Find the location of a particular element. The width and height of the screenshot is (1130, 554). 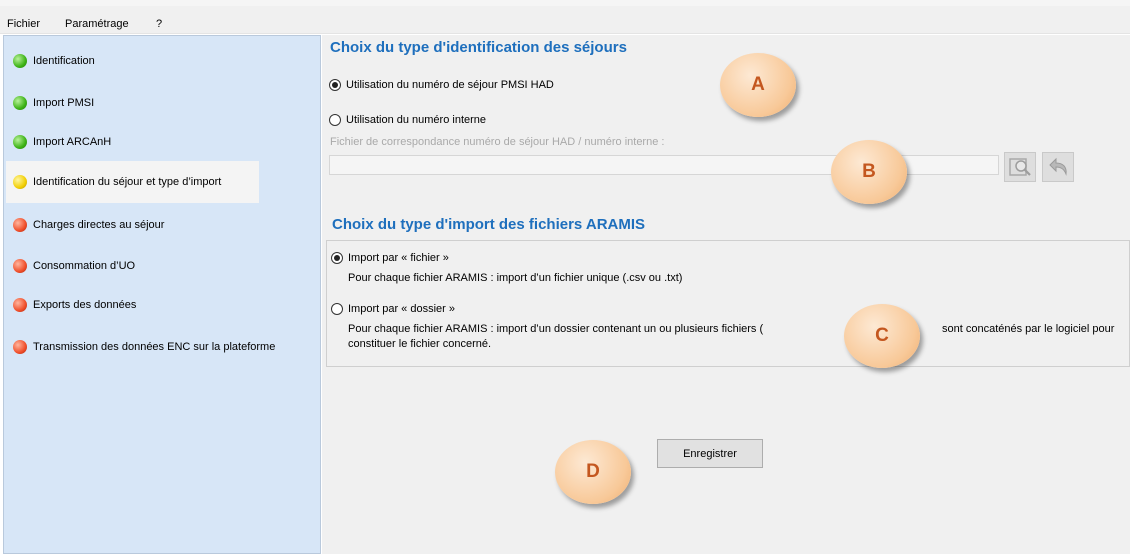

sidebar-item-label: Identification is located at coordinates (64, 61).